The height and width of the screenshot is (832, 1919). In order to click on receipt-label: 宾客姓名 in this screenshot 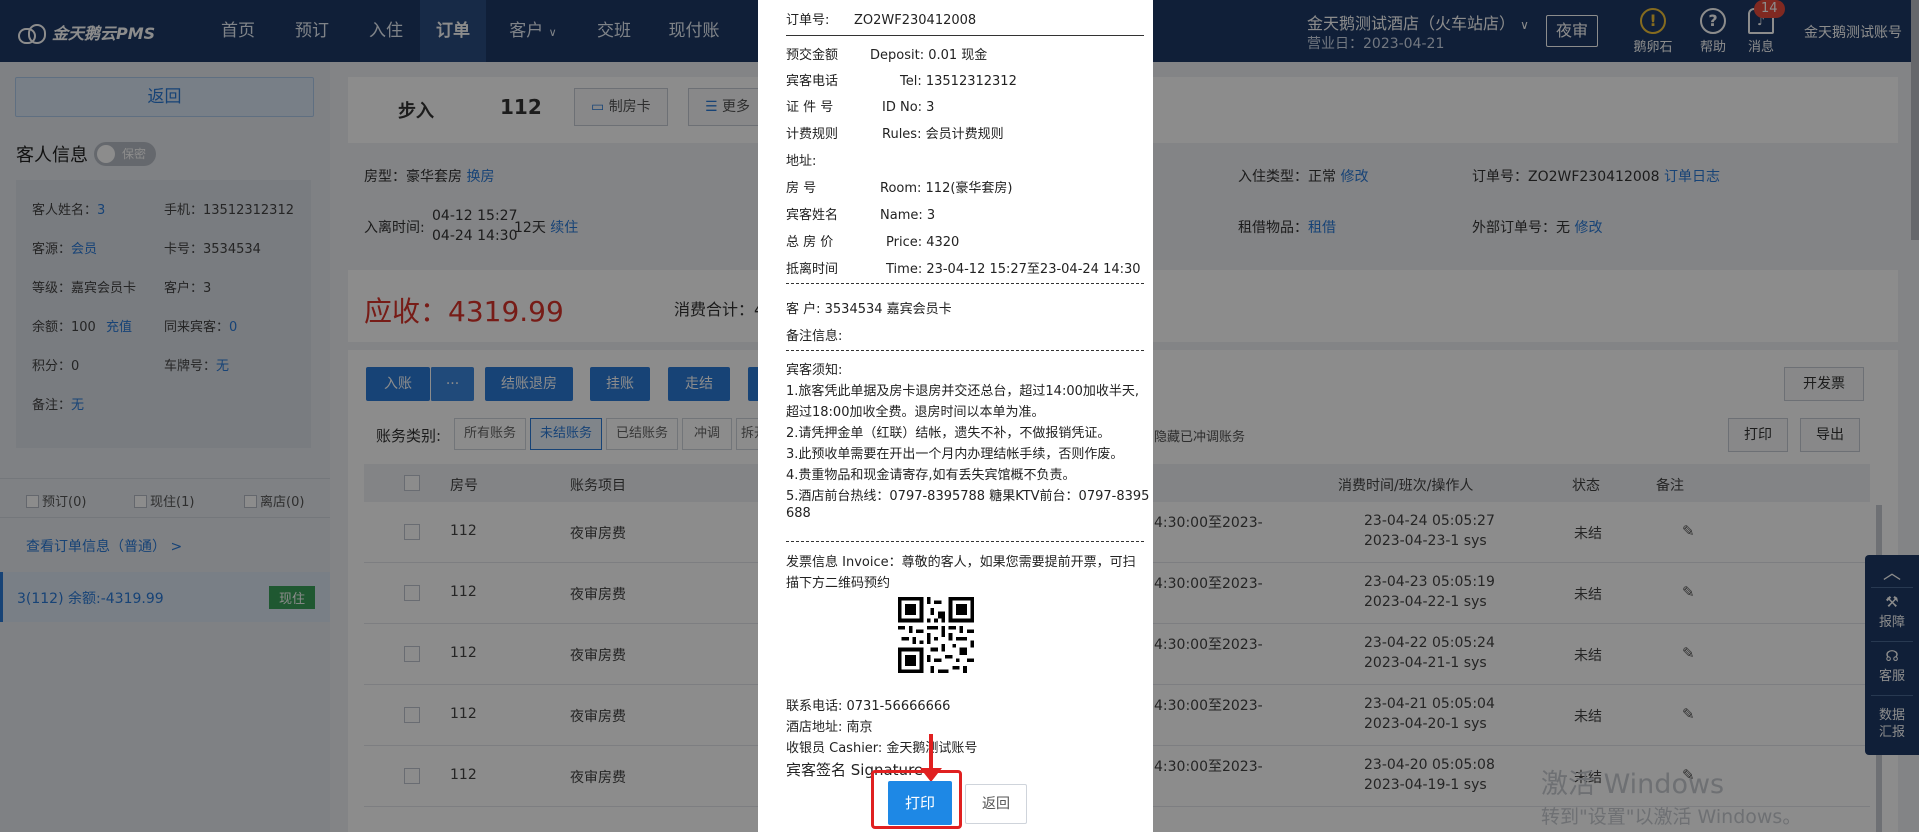, I will do `click(812, 215)`.